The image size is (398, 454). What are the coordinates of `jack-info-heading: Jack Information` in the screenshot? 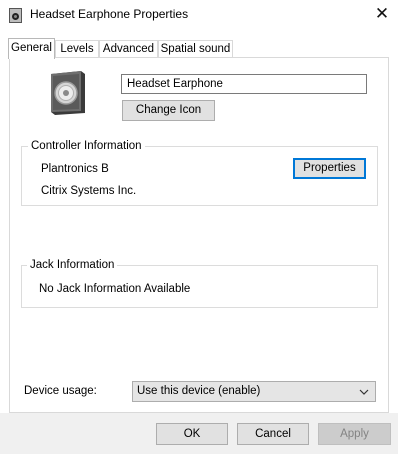 It's located at (72, 265).